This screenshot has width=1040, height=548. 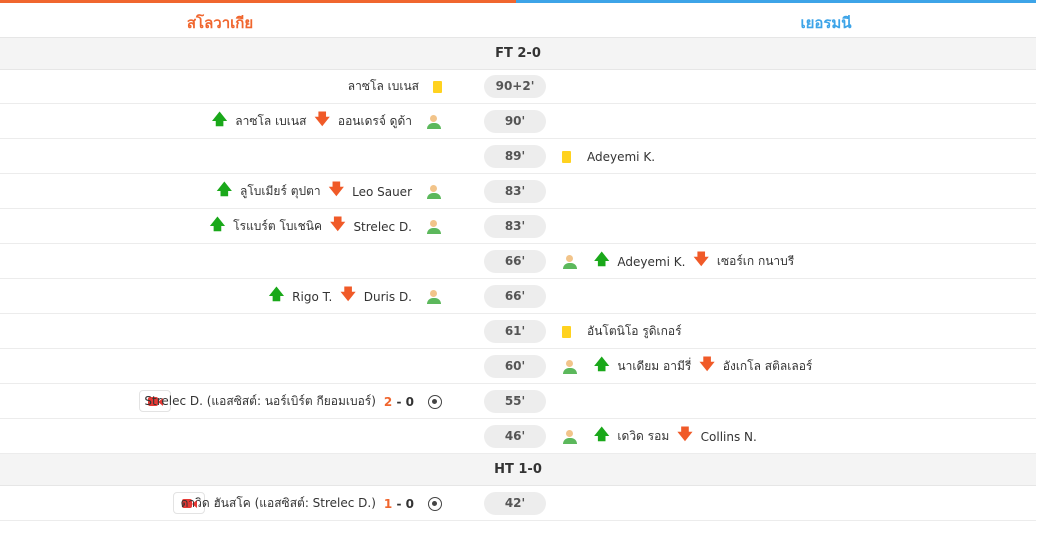 I want to click on home-team-name: สโลวาเกีย, so click(x=220, y=23).